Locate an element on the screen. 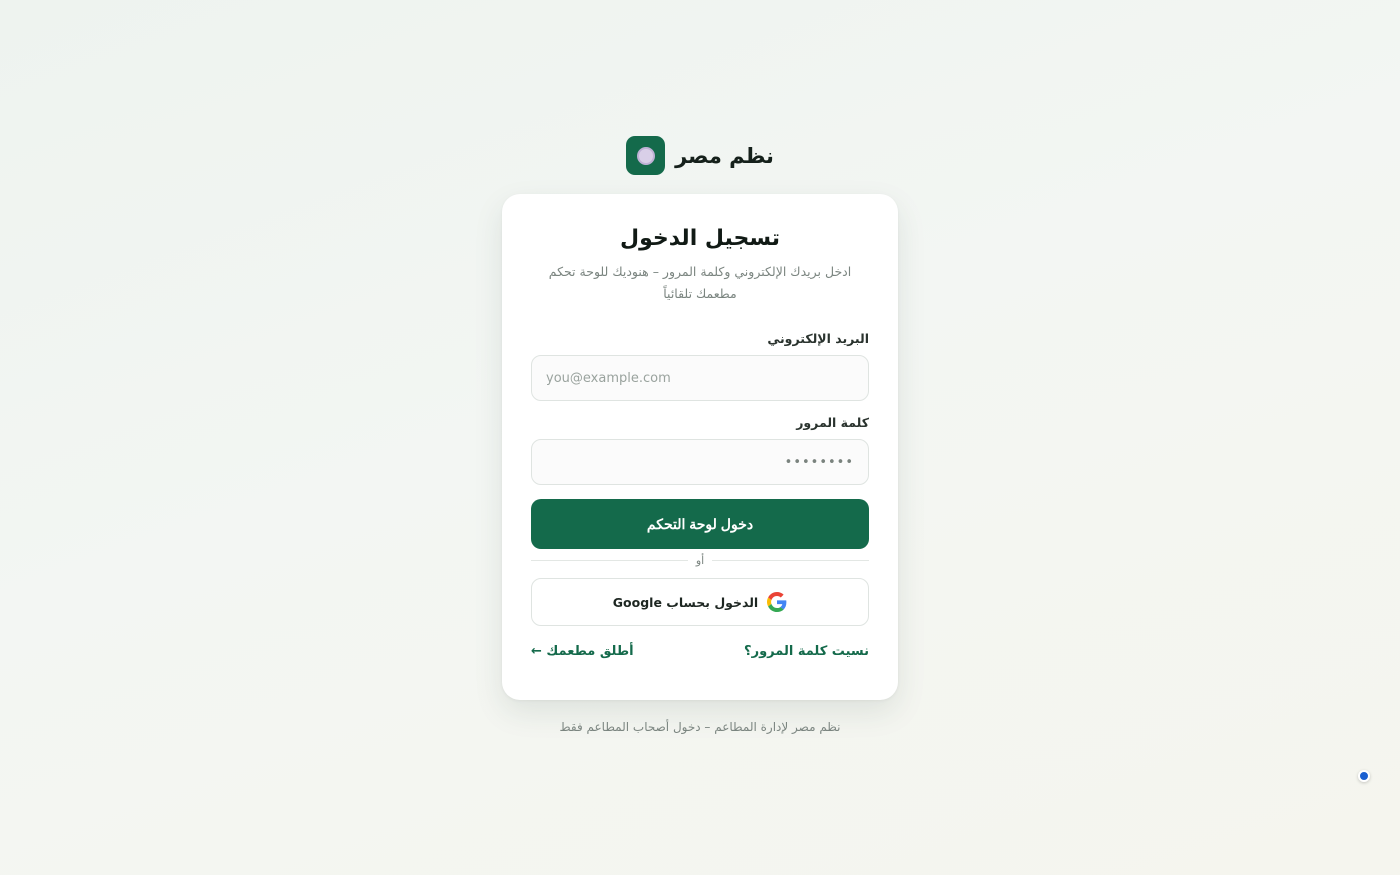 The image size is (1400, 875). password-value: •••••••• is located at coordinates (819, 462).